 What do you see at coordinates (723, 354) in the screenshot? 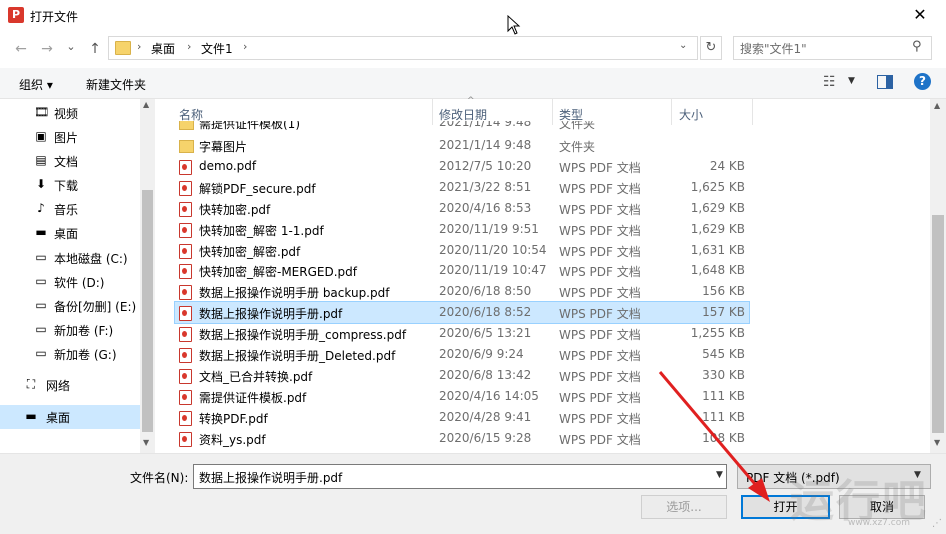
I see `file-size: 545 KB` at bounding box center [723, 354].